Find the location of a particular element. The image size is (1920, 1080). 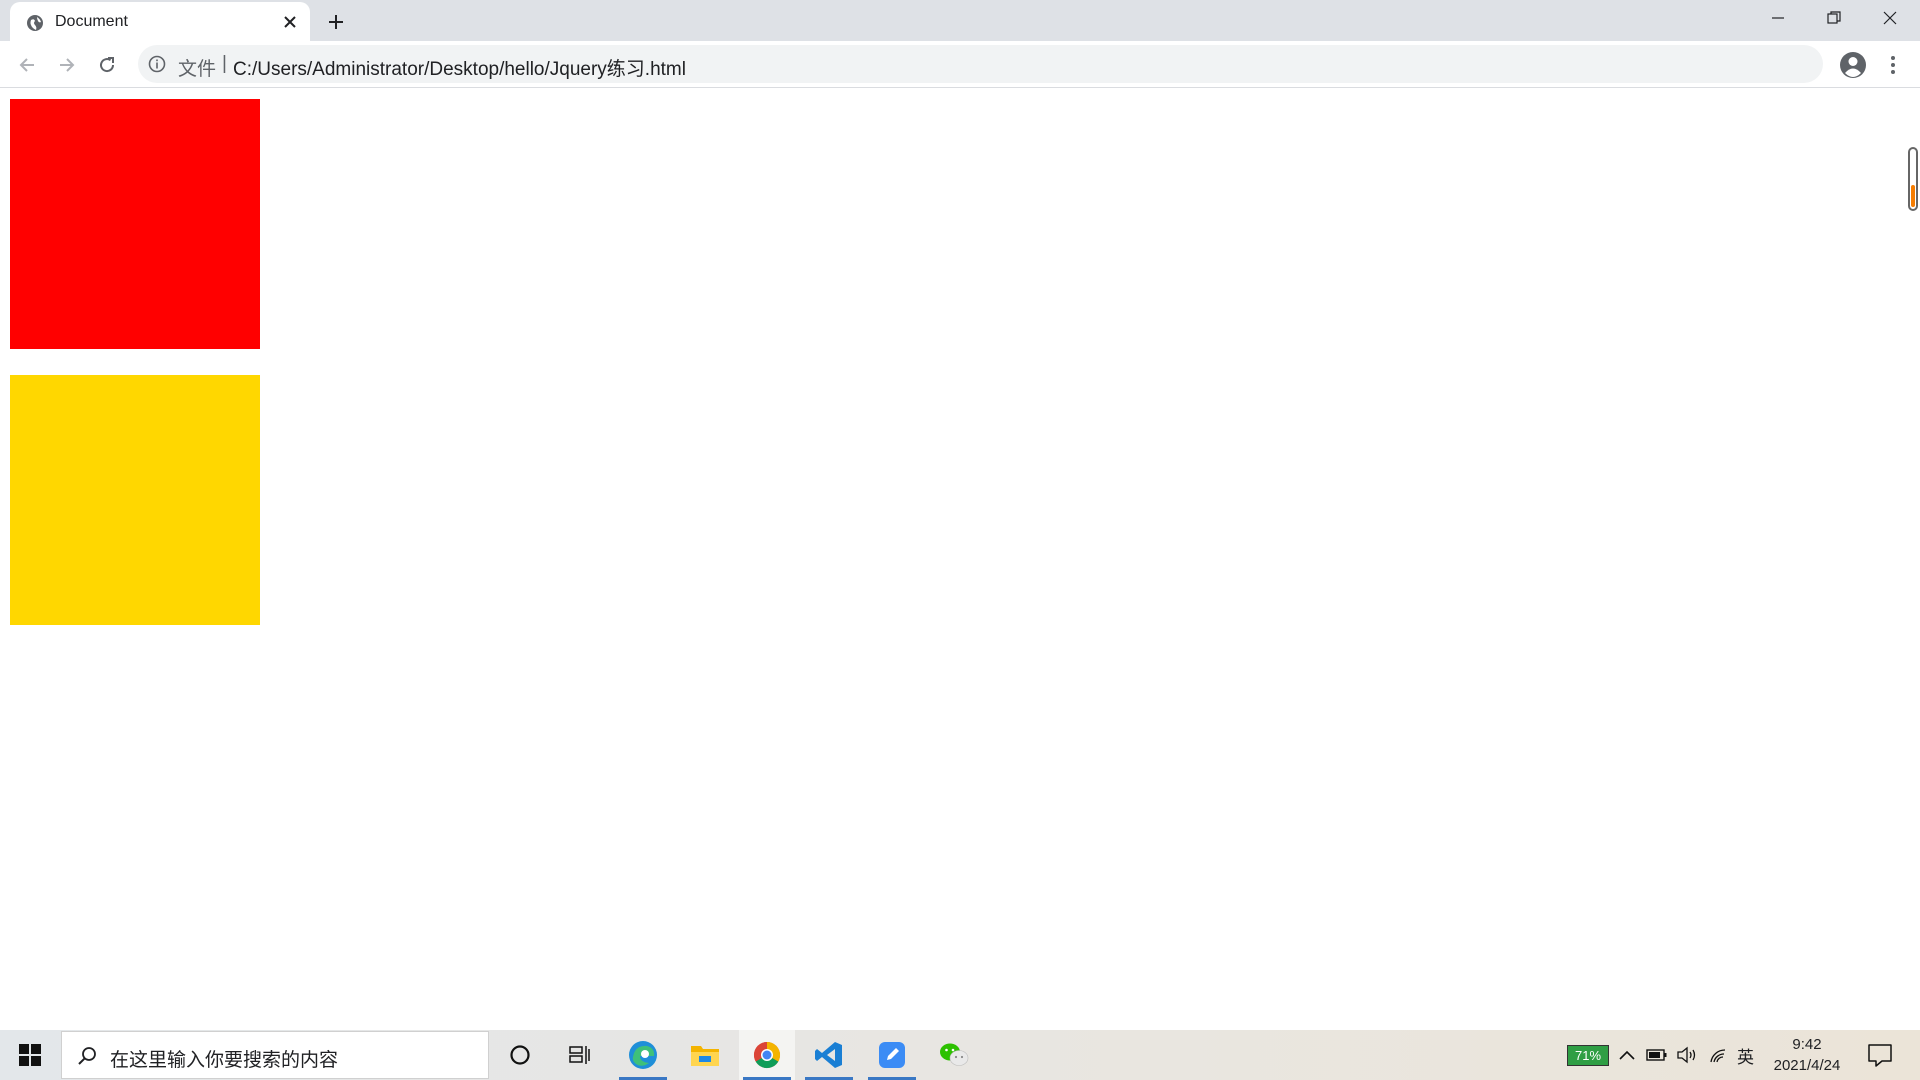

clock-date: 2021/4/24 is located at coordinates (1807, 1065).